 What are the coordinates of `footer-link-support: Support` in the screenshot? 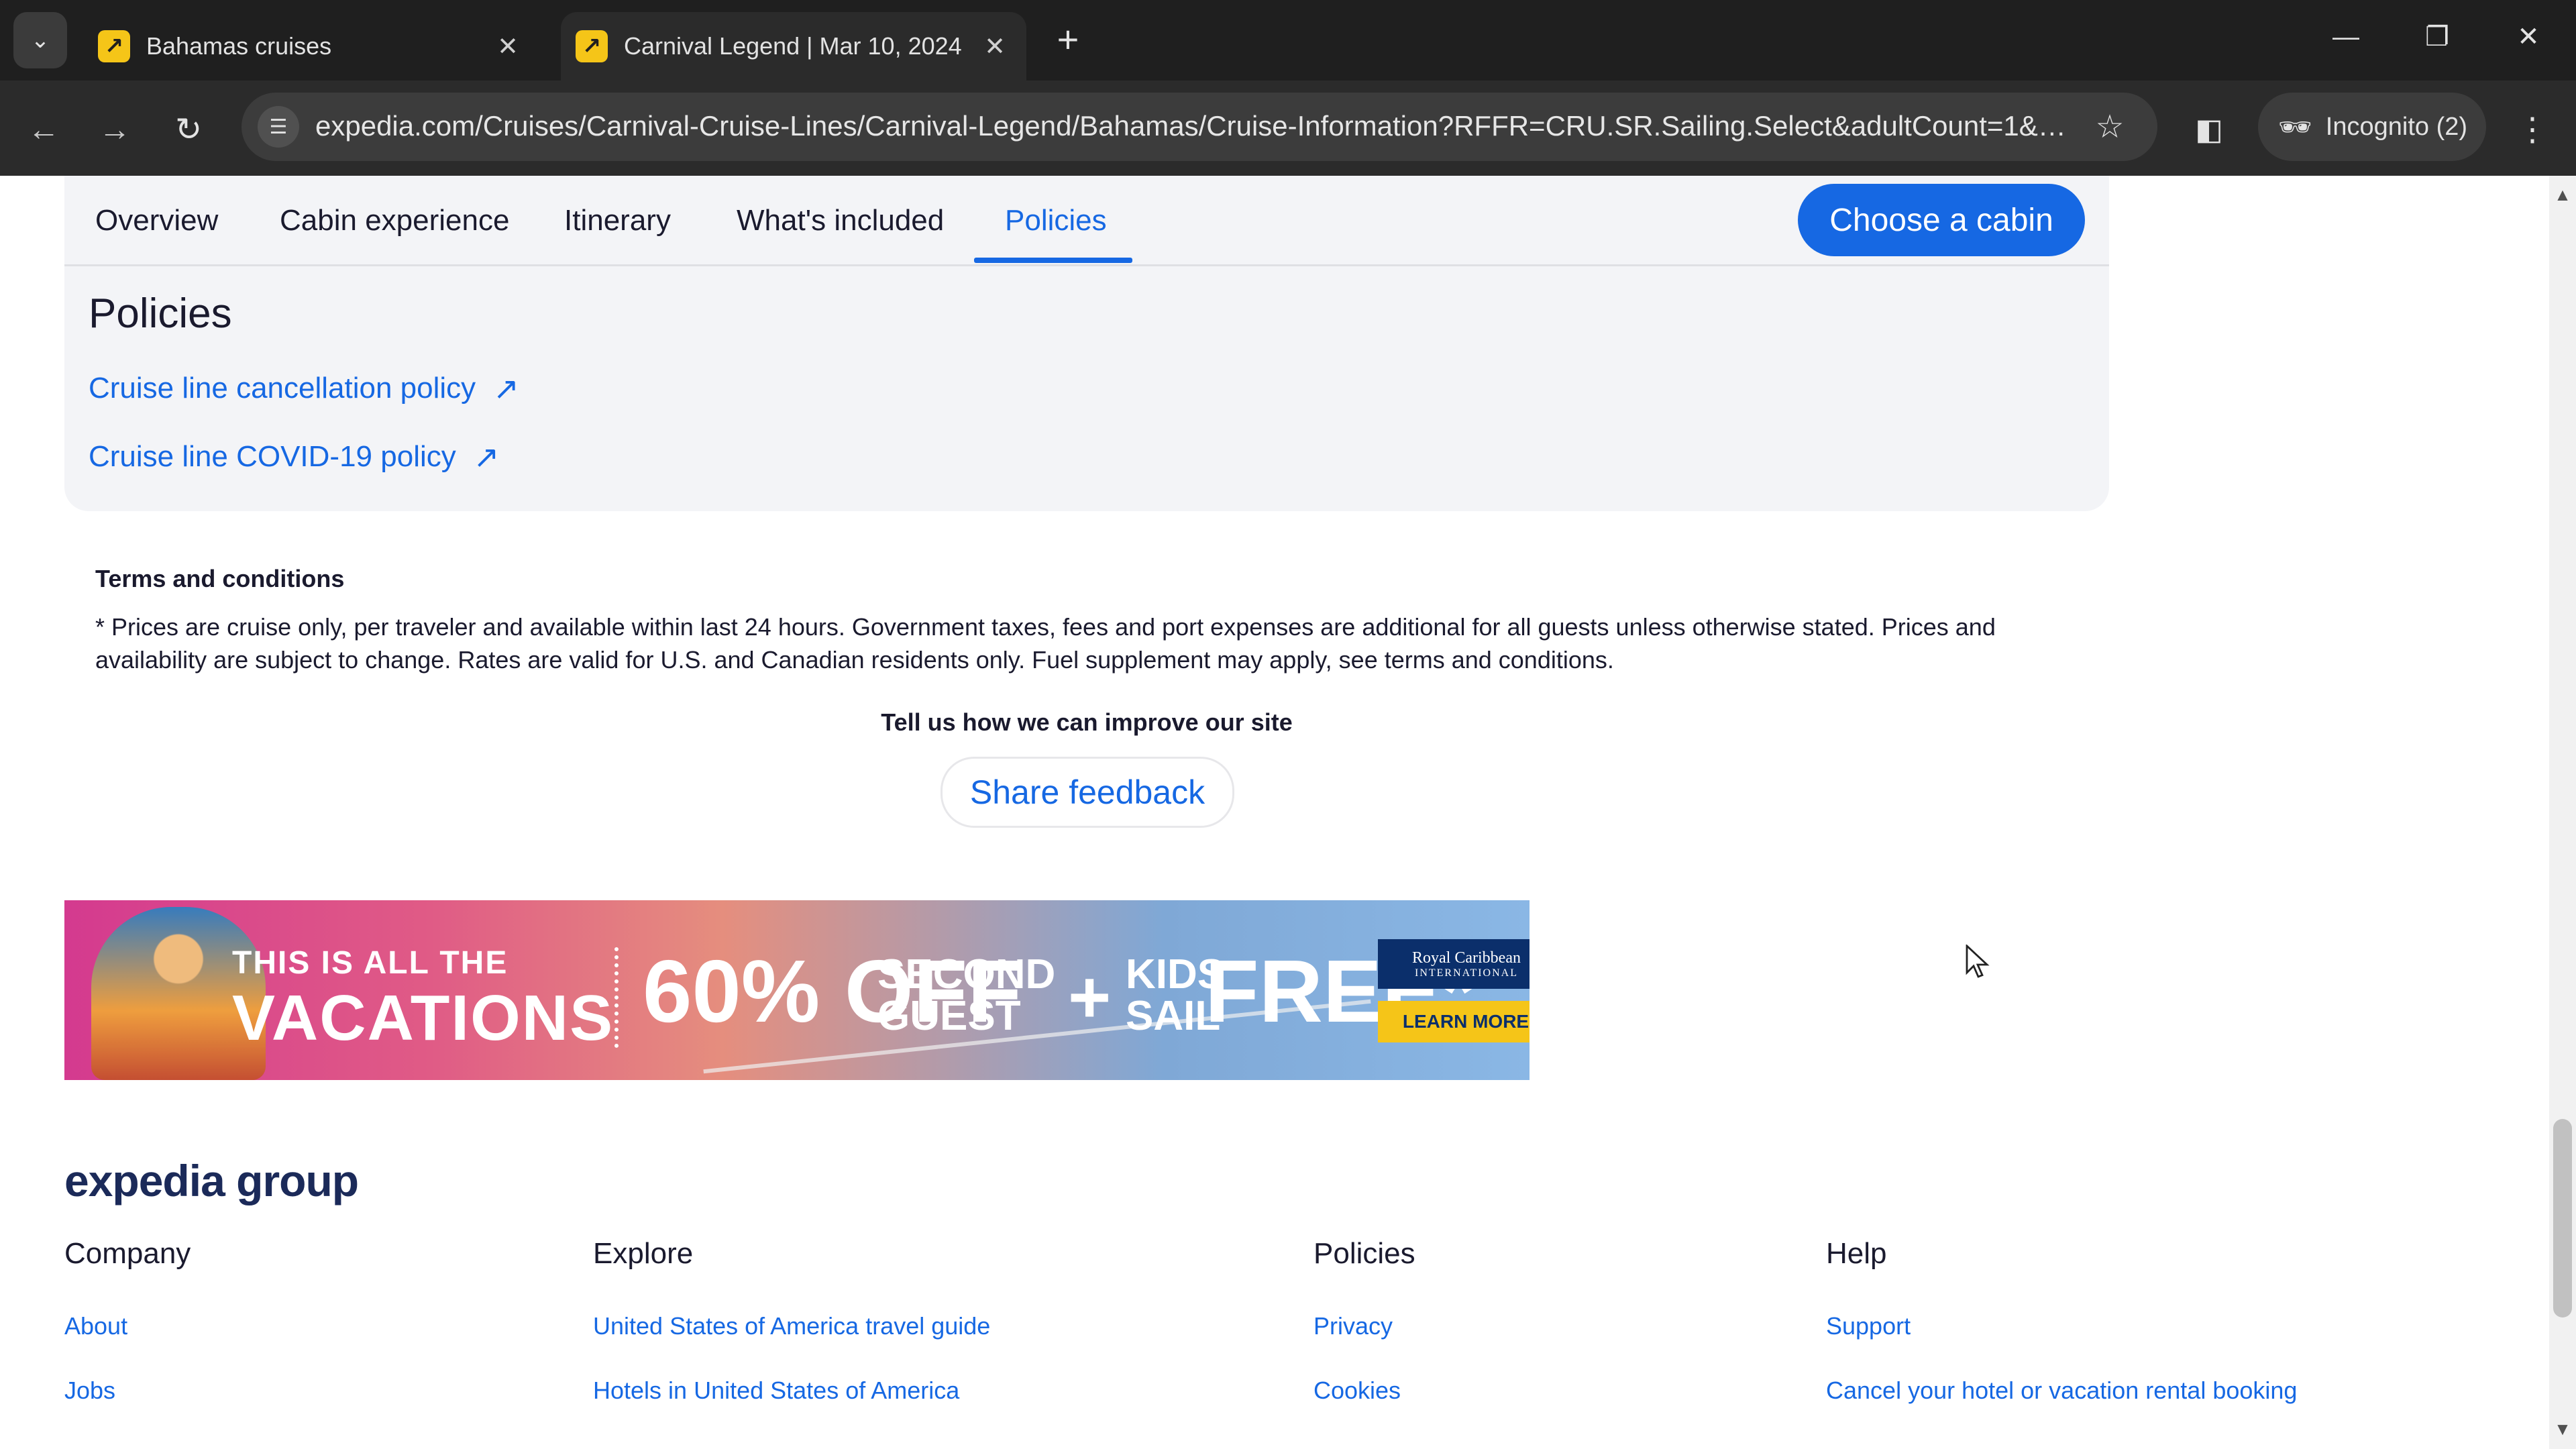 It's located at (1868, 1326).